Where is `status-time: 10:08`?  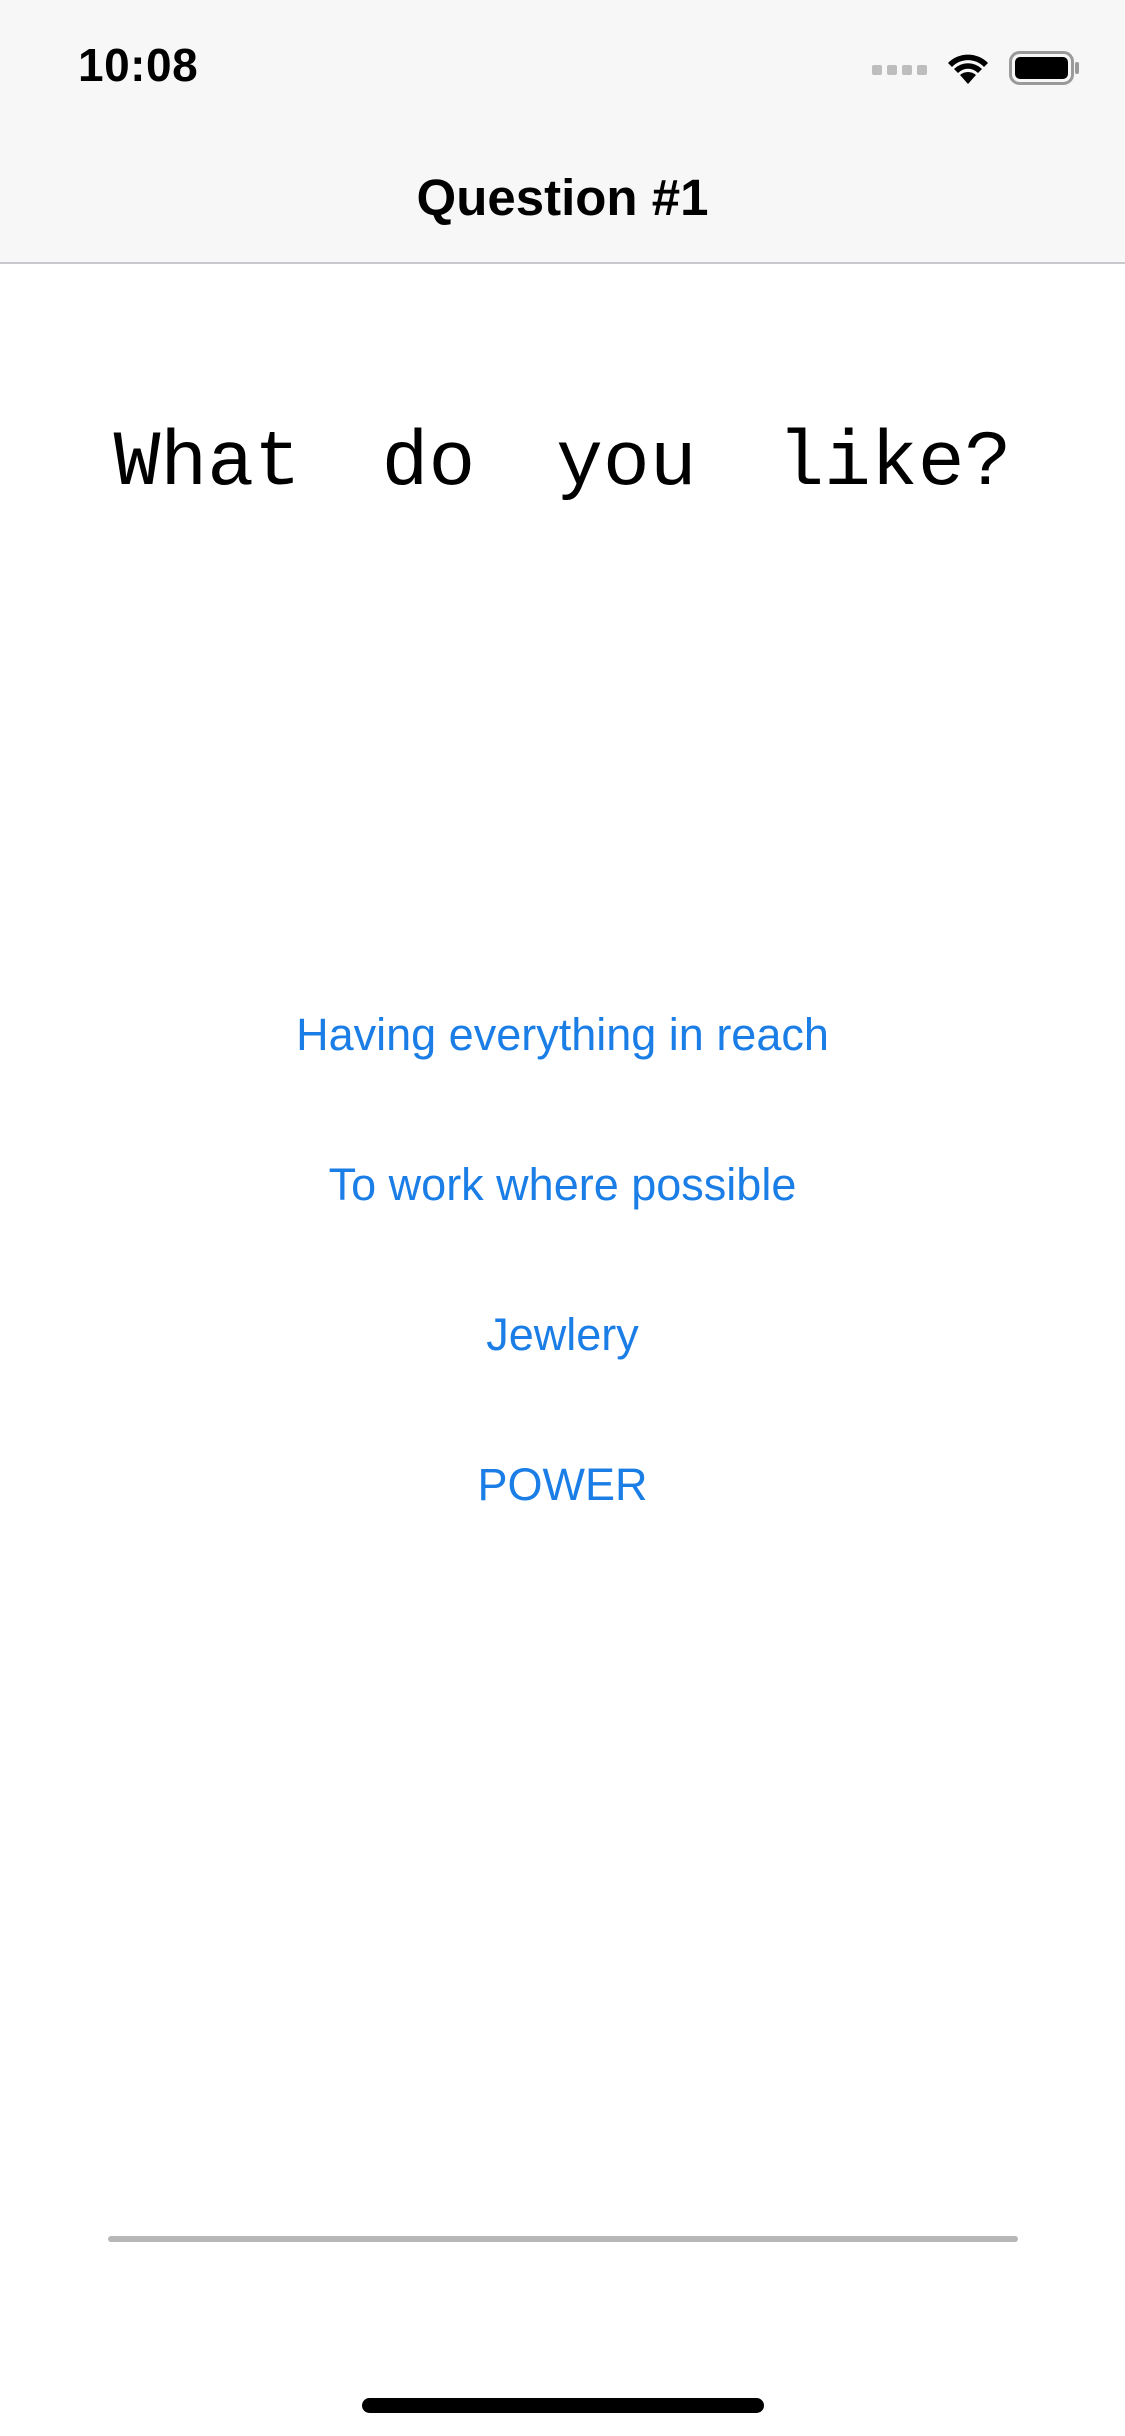 status-time: 10:08 is located at coordinates (138, 65).